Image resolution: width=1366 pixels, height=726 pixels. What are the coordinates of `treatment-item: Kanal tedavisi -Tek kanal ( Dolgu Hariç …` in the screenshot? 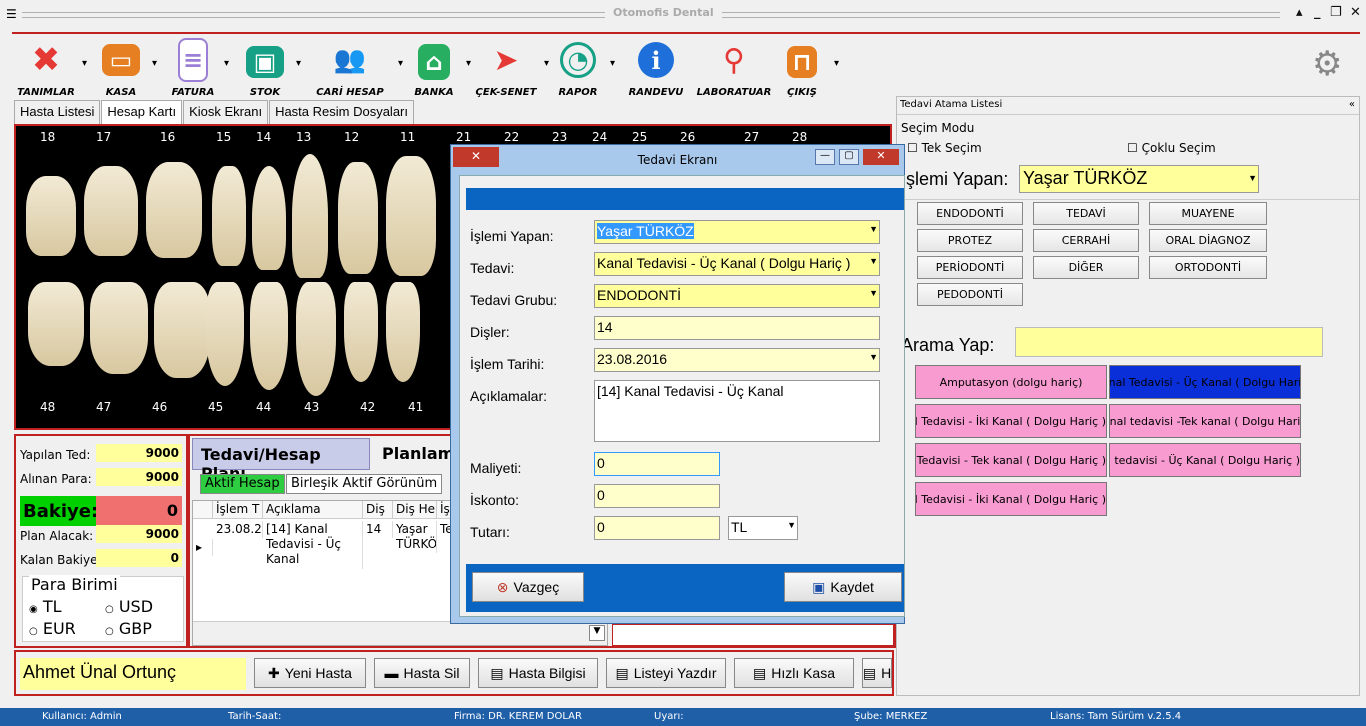 It's located at (1205, 421).